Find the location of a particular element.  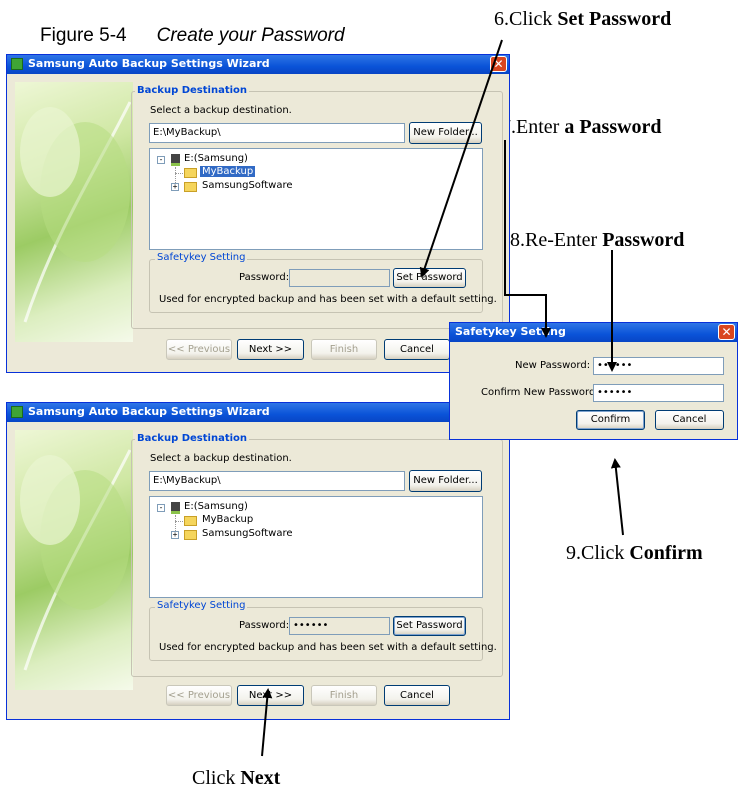

arrow-step9 is located at coordinates (617, 497).